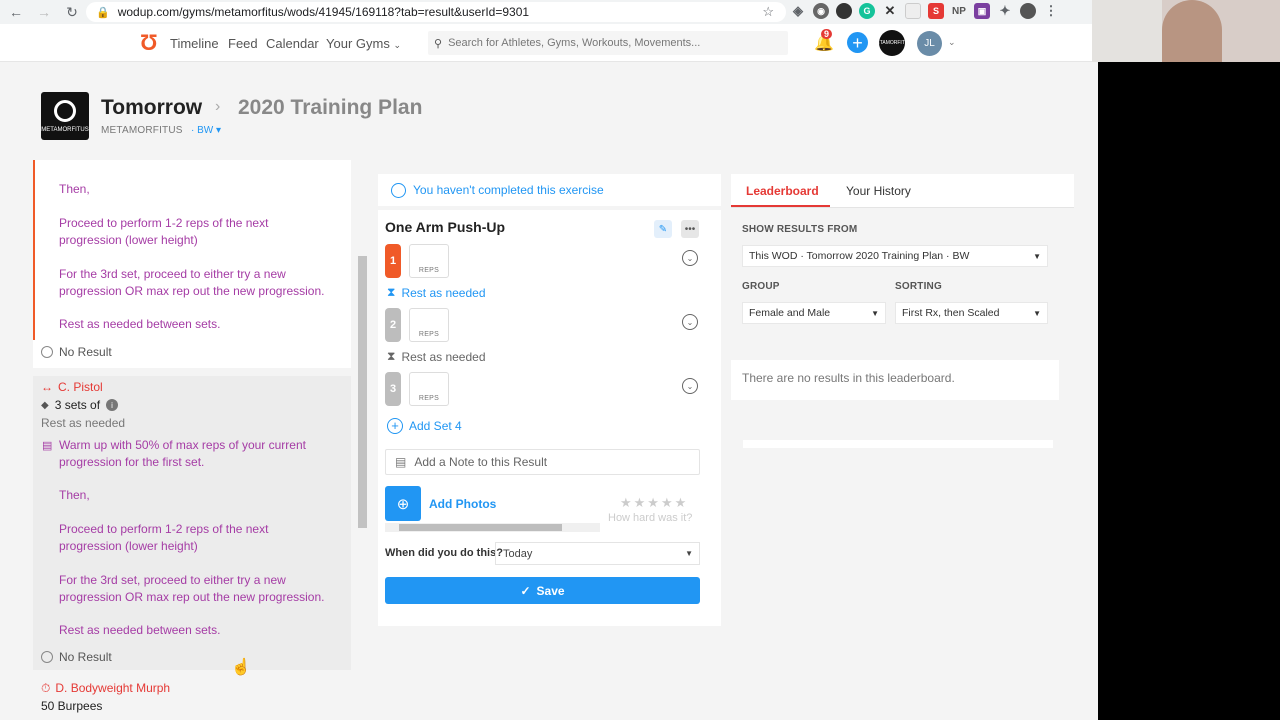  What do you see at coordinates (443, 356) in the screenshot?
I see `rest-label: Rest as needed` at bounding box center [443, 356].